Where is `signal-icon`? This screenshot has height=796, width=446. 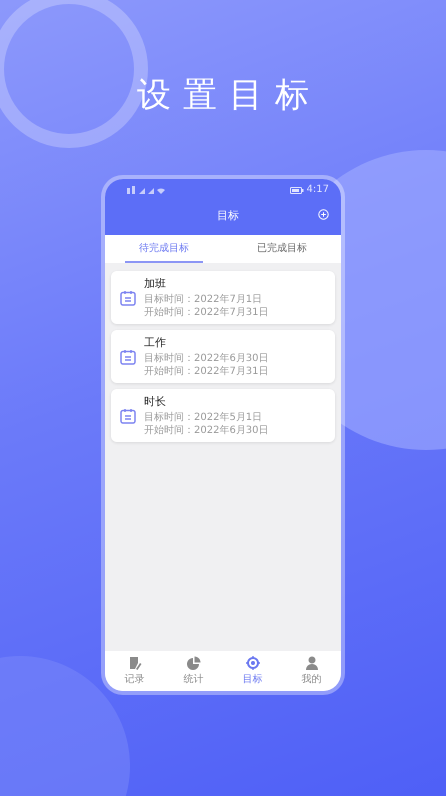
signal-icon is located at coordinates (147, 190).